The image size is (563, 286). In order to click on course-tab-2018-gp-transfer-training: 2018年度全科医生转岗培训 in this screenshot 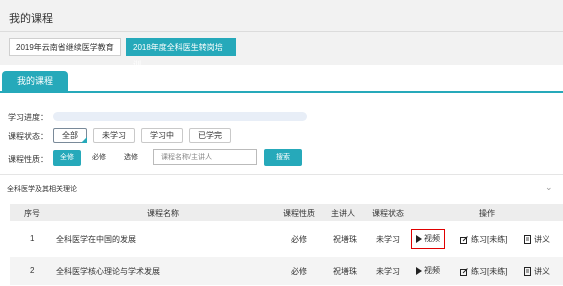, I will do `click(181, 53)`.